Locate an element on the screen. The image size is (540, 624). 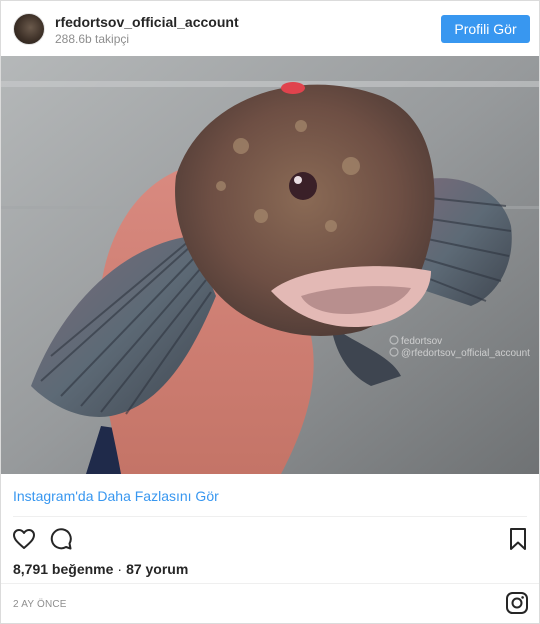
follower-count: 288.6b takipçi is located at coordinates (92, 39).